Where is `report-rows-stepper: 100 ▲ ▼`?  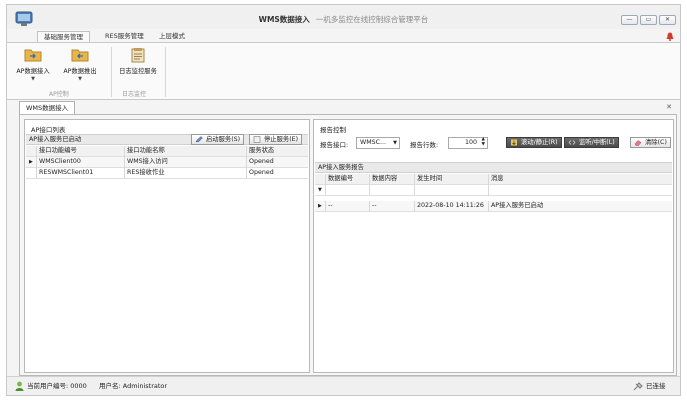
report-rows-stepper: 100 ▲ ▼ is located at coordinates (468, 143).